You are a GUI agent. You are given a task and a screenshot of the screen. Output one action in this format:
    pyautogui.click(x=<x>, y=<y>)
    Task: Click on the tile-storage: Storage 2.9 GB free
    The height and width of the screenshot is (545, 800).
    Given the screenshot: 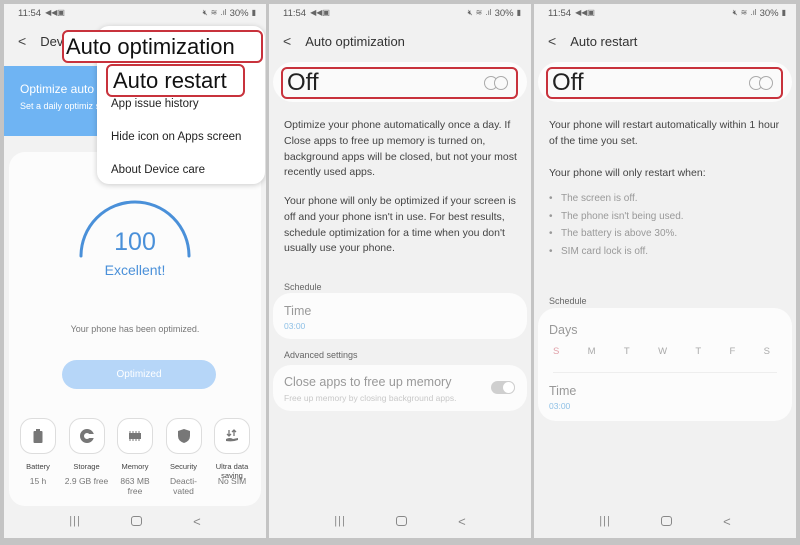 What is the action you would take?
    pyautogui.click(x=87, y=457)
    